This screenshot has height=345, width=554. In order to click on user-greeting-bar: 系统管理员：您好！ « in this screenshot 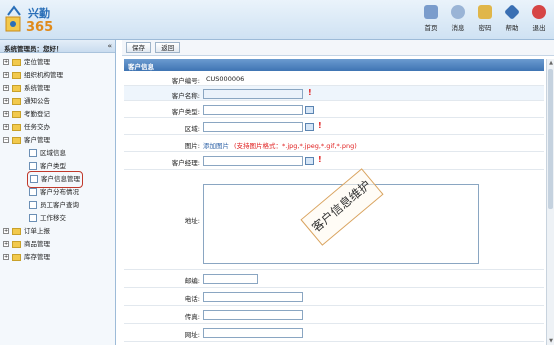, I will do `click(57, 46)`.